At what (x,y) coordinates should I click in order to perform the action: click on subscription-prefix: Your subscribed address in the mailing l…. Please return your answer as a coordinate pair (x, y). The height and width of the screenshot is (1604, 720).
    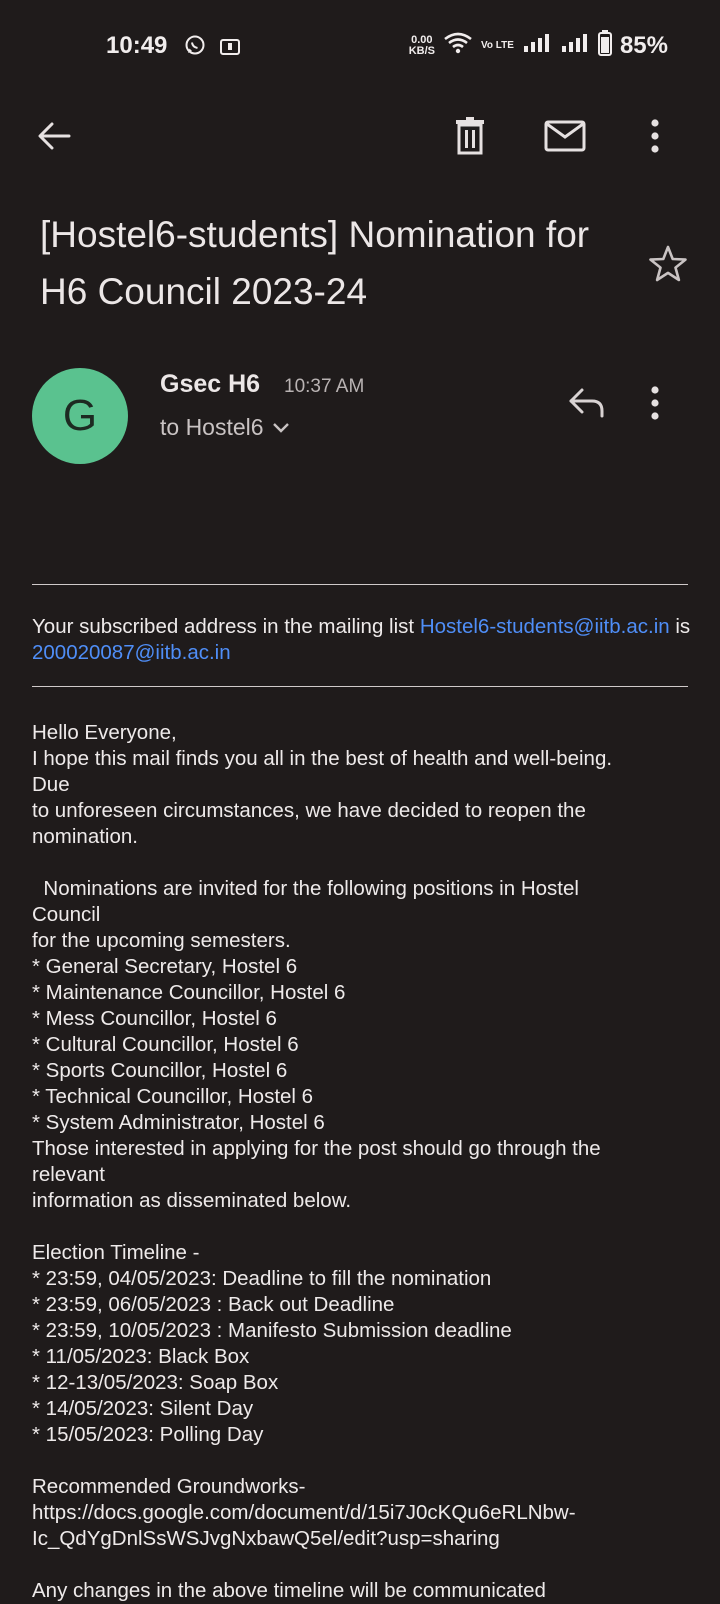
    Looking at the image, I should click on (226, 626).